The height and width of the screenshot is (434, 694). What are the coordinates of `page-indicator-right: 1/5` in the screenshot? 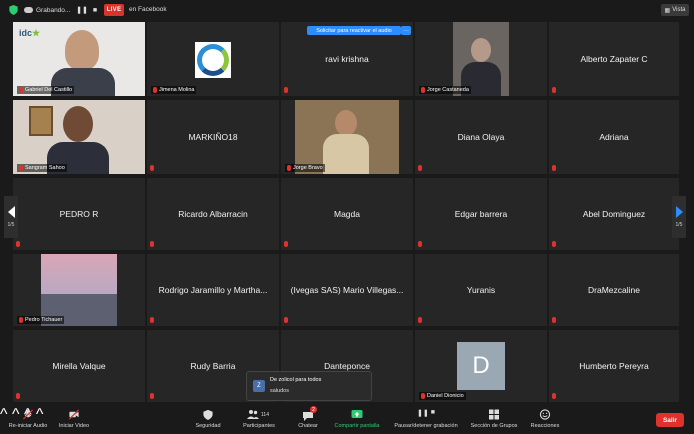 It's located at (679, 225).